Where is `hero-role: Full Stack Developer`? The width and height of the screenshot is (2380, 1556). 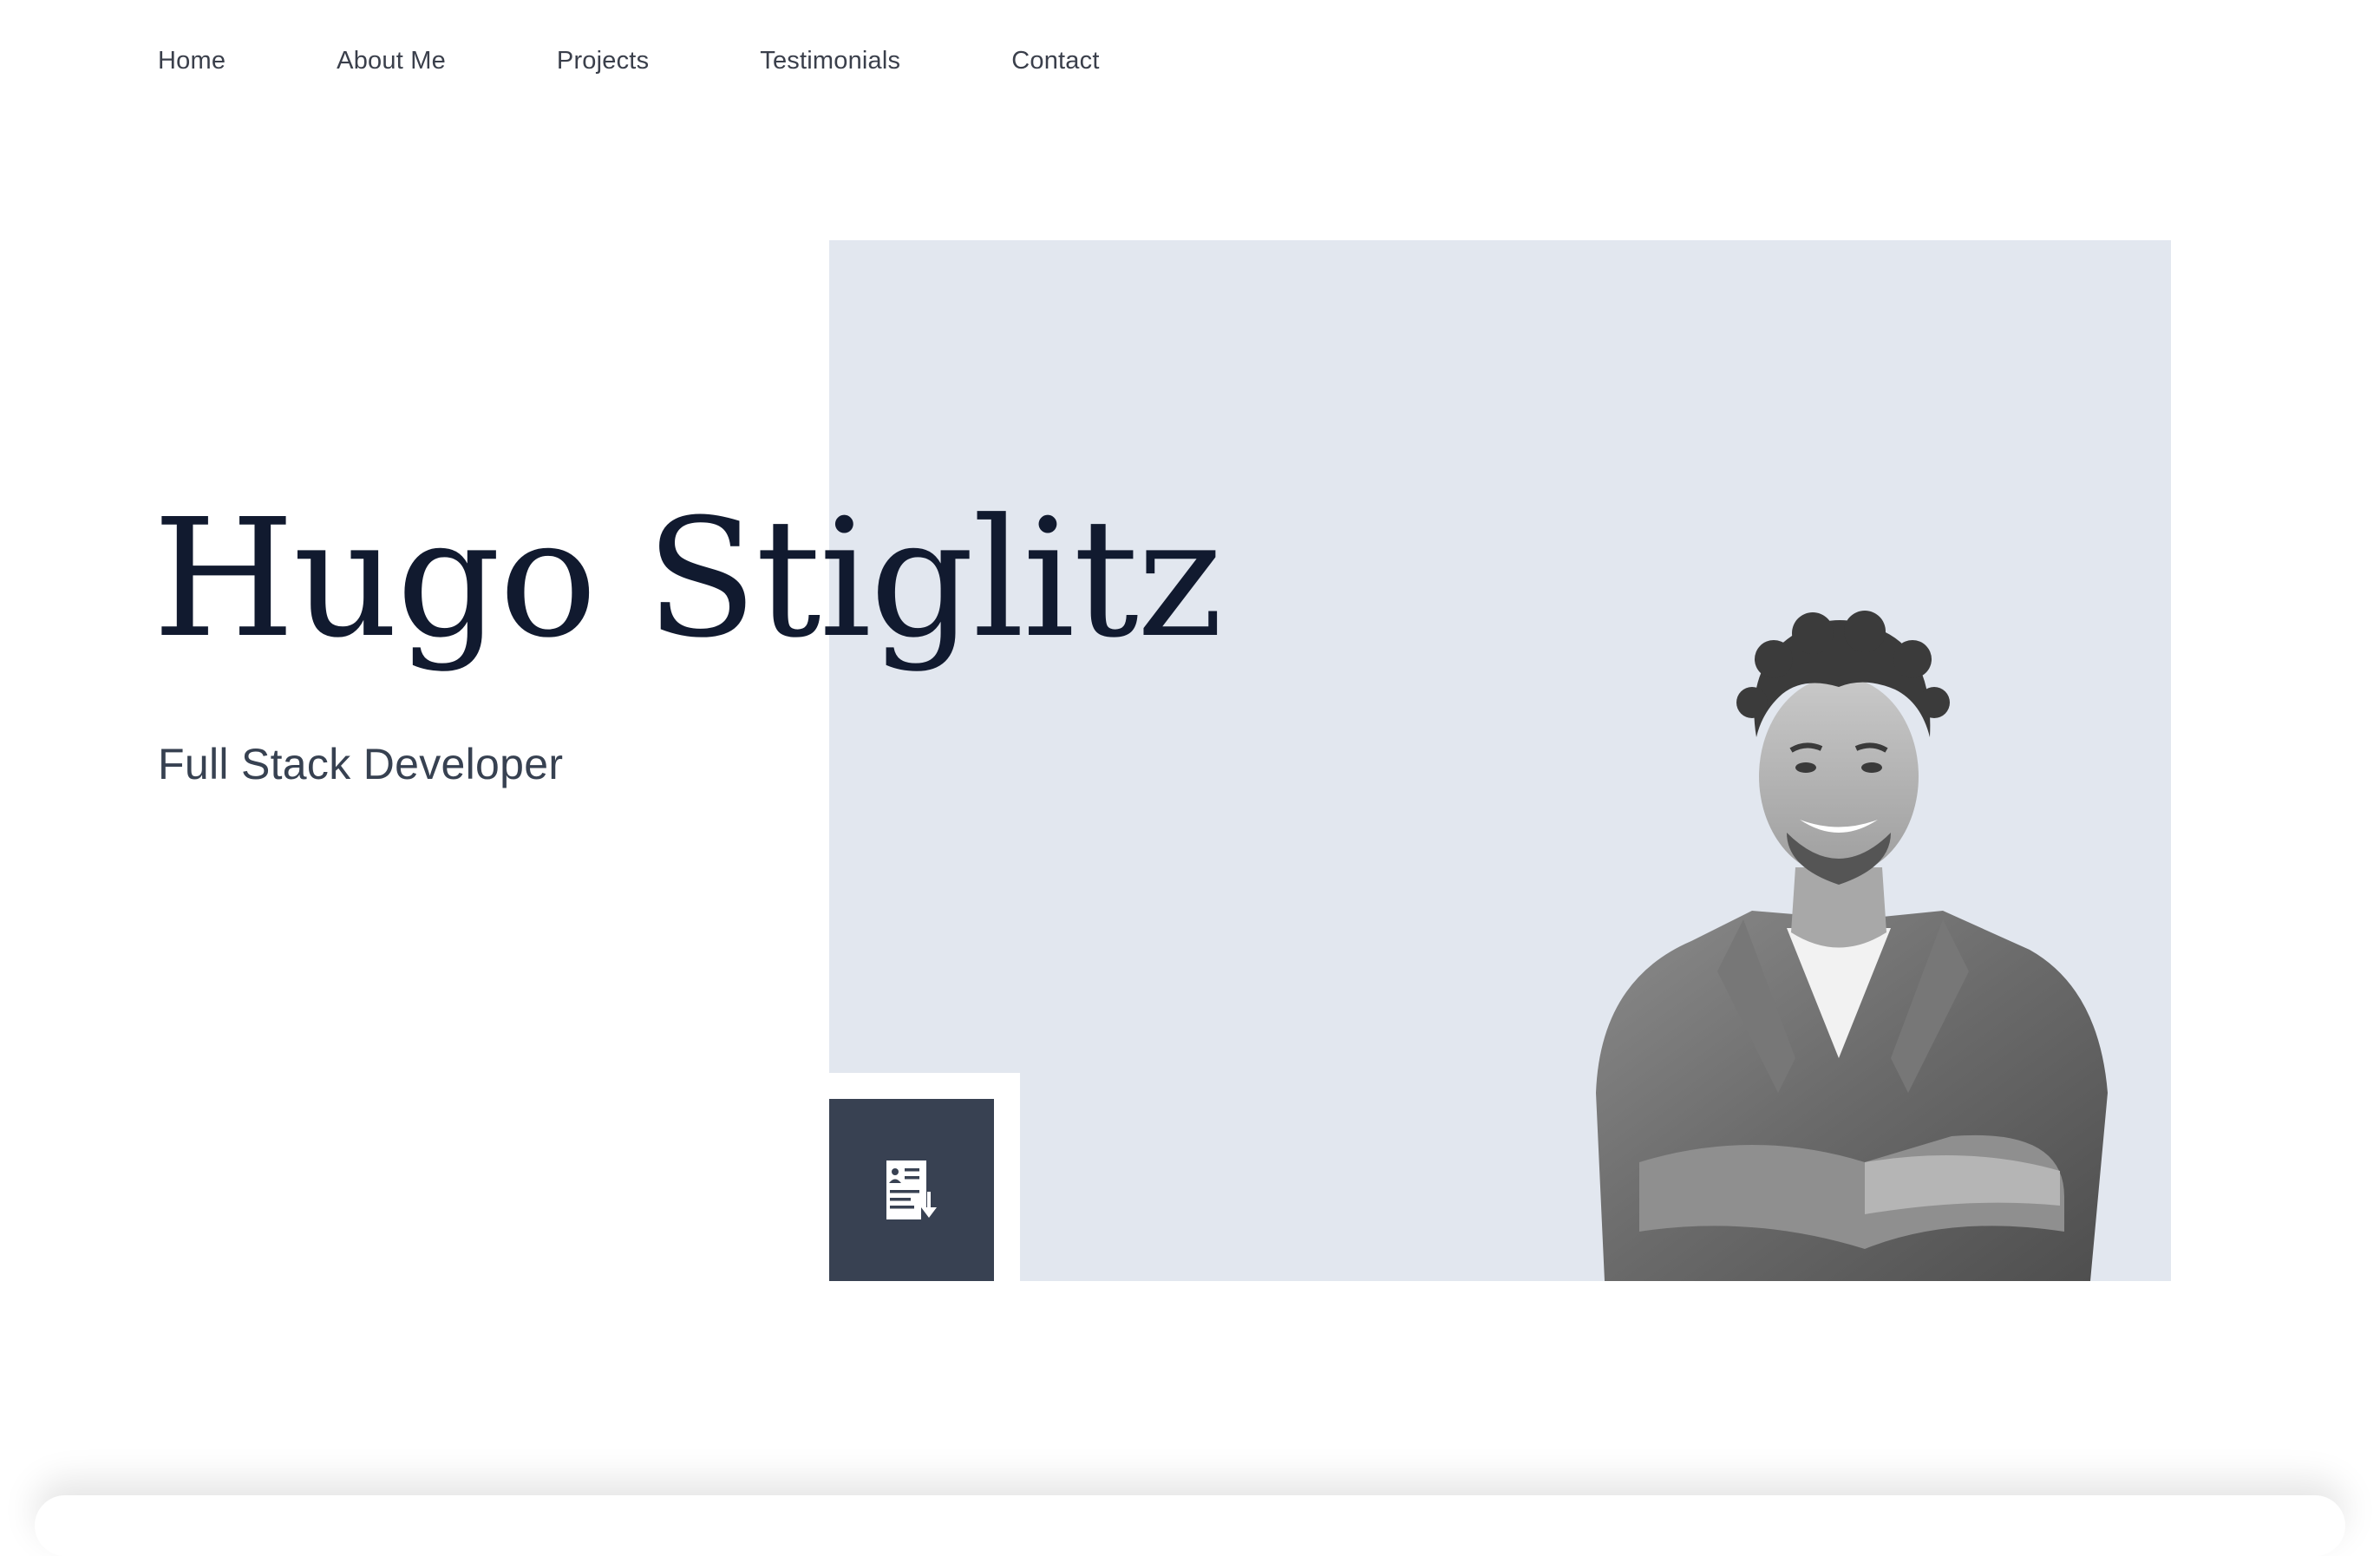
hero-role: Full Stack Developer is located at coordinates (361, 764).